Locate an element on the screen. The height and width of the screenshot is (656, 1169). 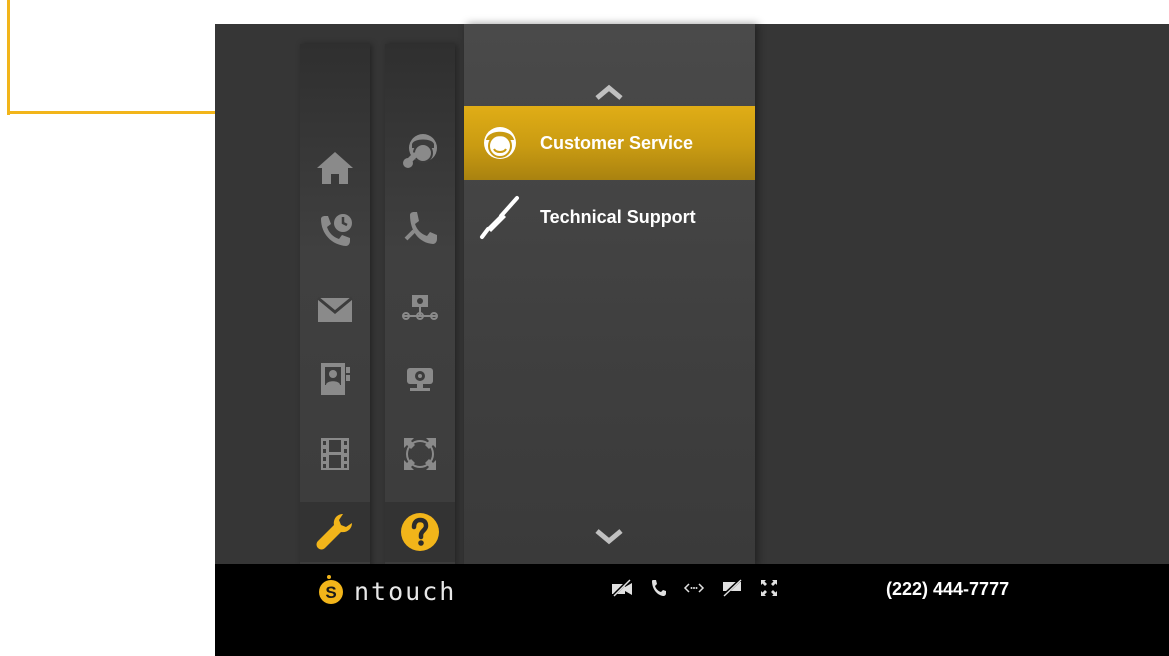
menu-item-customer-service: Customer Service is located at coordinates (609, 143).